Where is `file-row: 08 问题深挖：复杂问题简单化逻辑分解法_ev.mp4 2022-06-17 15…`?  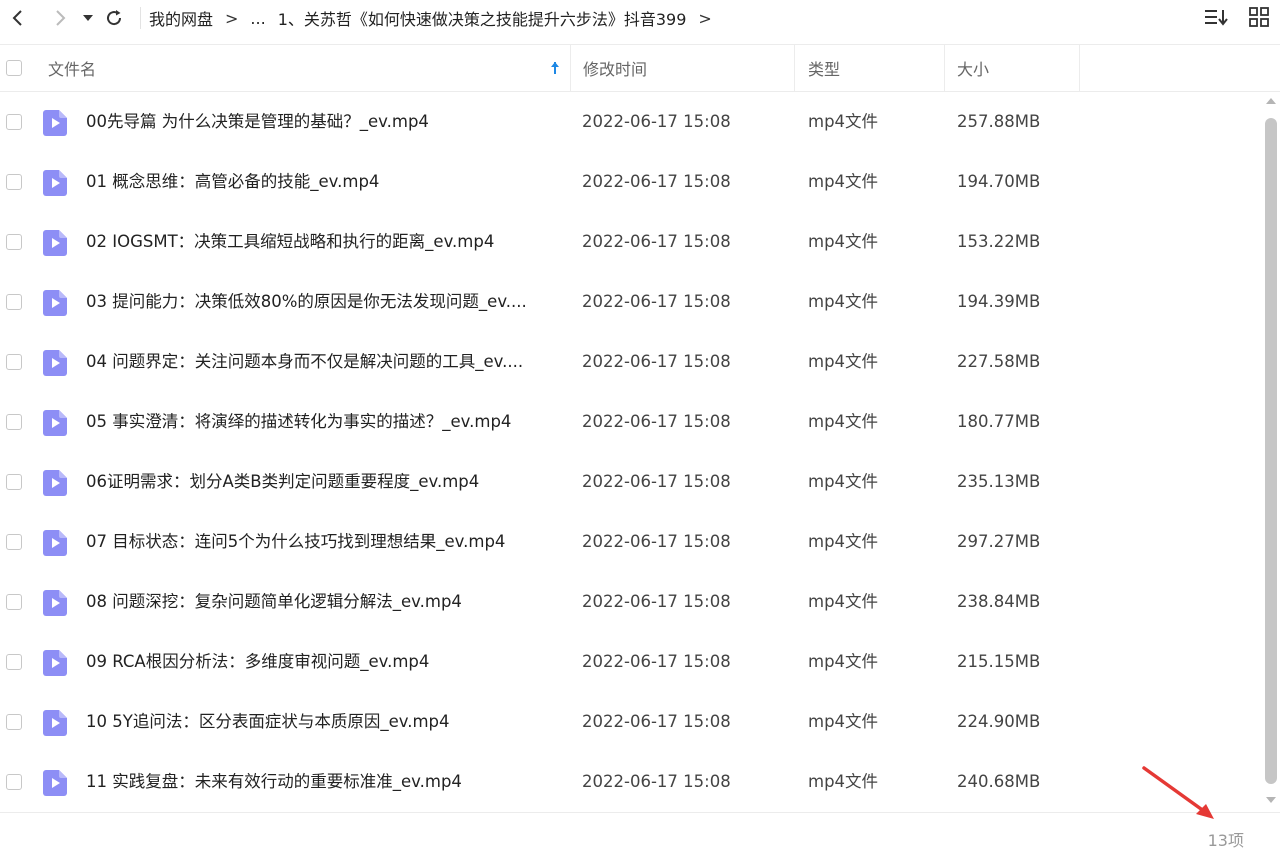
file-row: 08 问题深挖：复杂问题简单化逻辑分解法_ev.mp4 2022-06-17 15… is located at coordinates (631, 602).